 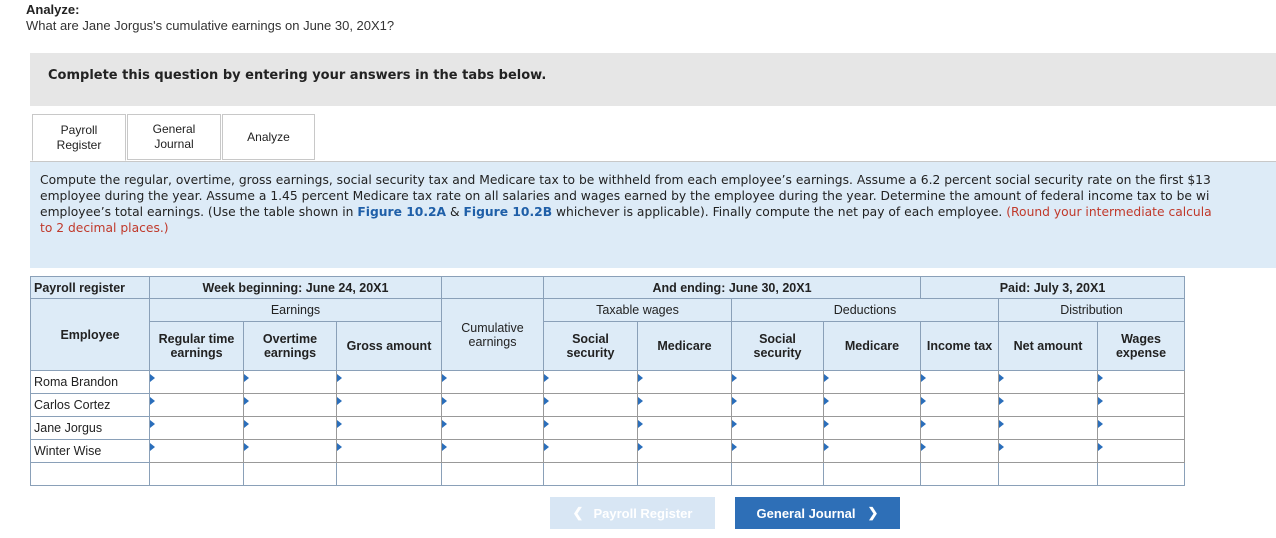 What do you see at coordinates (79, 144) in the screenshot?
I see `tab-label-line2: Register` at bounding box center [79, 144].